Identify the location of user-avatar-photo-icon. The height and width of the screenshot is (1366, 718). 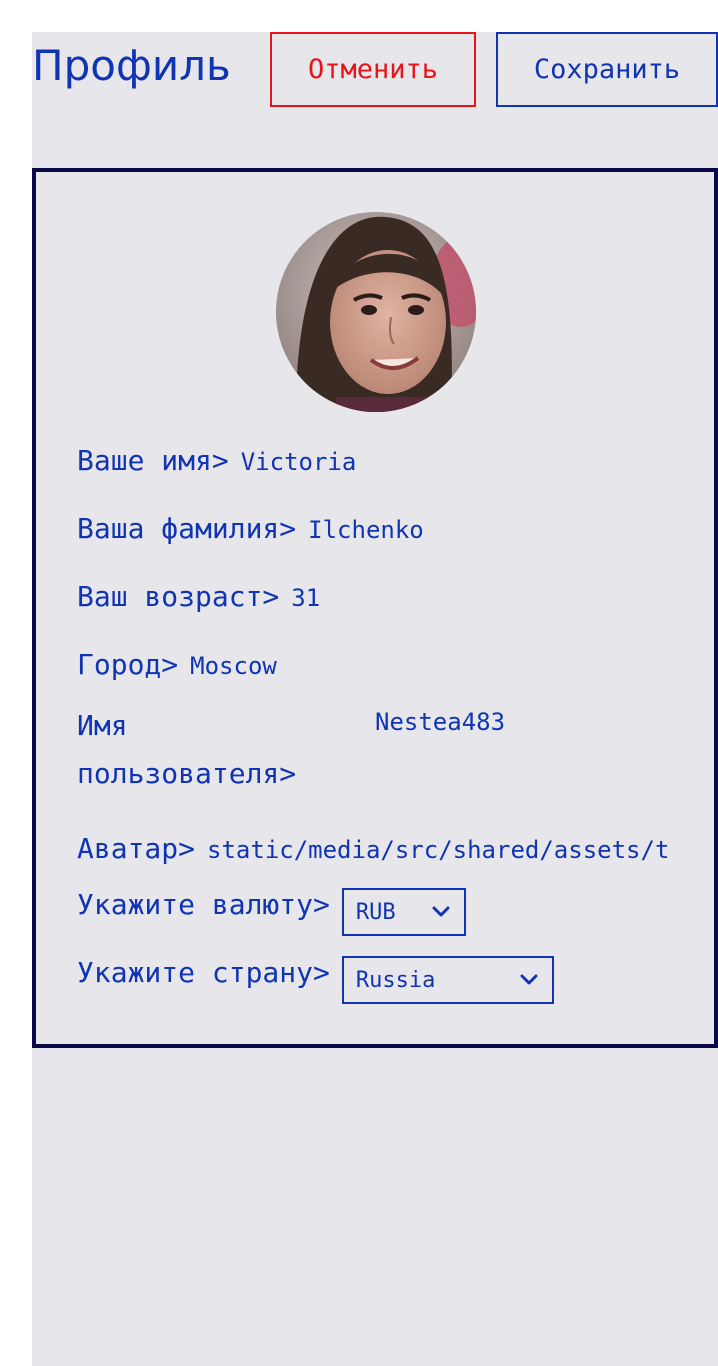
(376, 312).